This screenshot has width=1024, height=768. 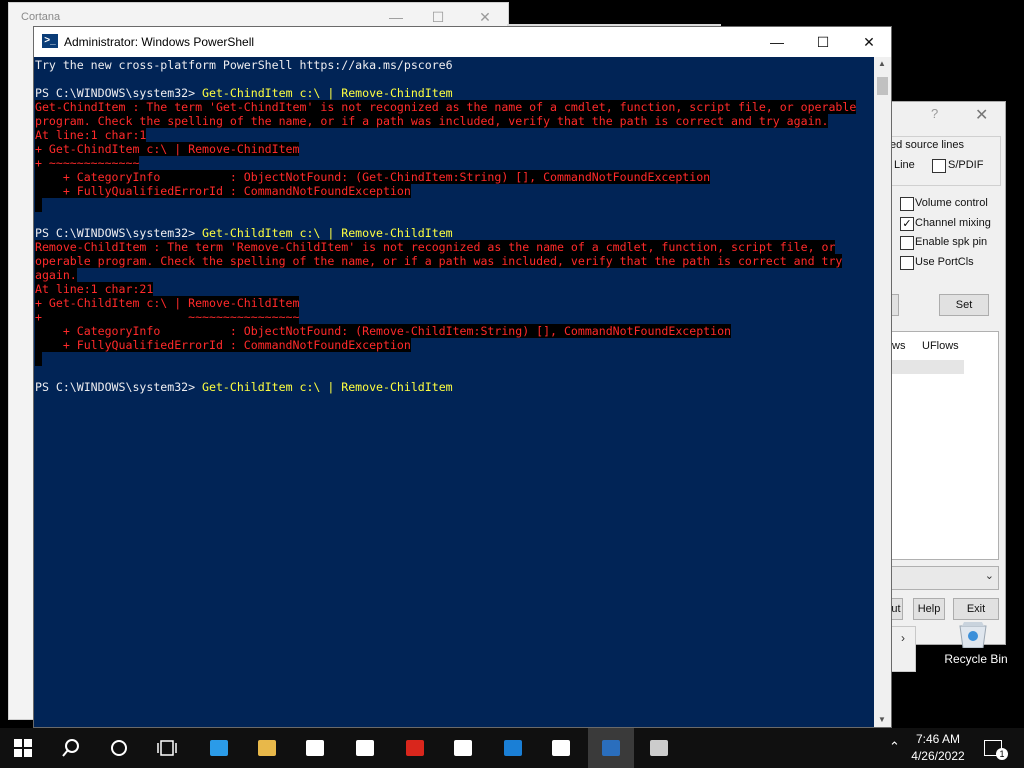 What do you see at coordinates (907, 263) in the screenshot?
I see `use-portcls-checkbox` at bounding box center [907, 263].